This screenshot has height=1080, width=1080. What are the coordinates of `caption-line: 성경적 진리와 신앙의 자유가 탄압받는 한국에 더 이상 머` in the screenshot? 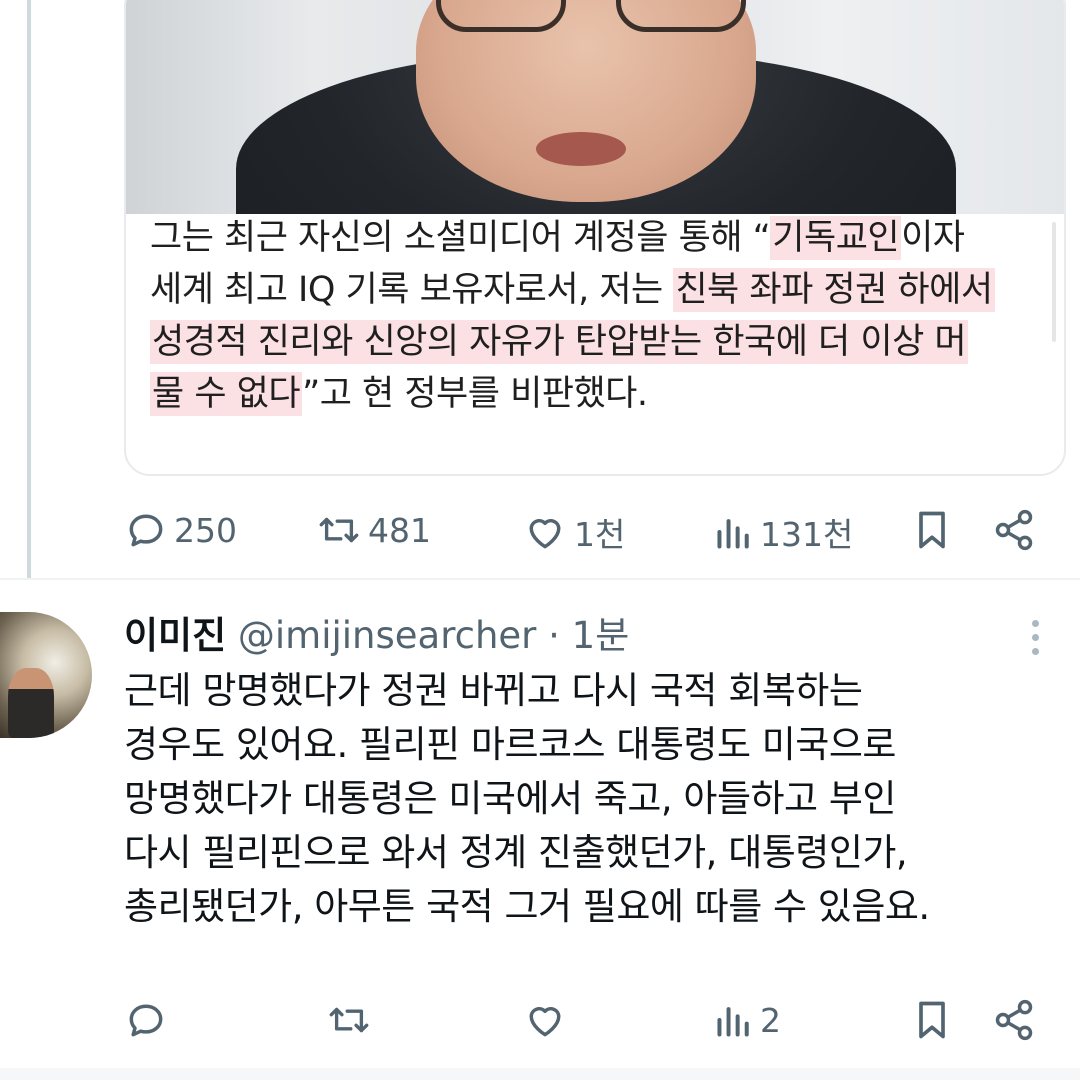 It's located at (600, 342).